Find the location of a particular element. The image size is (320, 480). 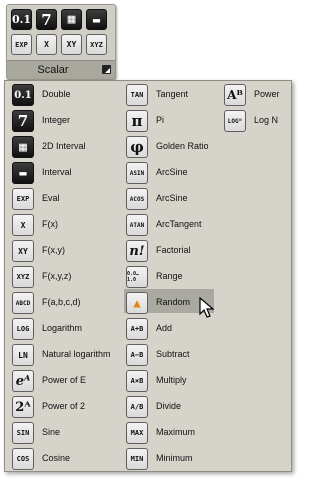

menu-item-random: Random is located at coordinates (173, 302).